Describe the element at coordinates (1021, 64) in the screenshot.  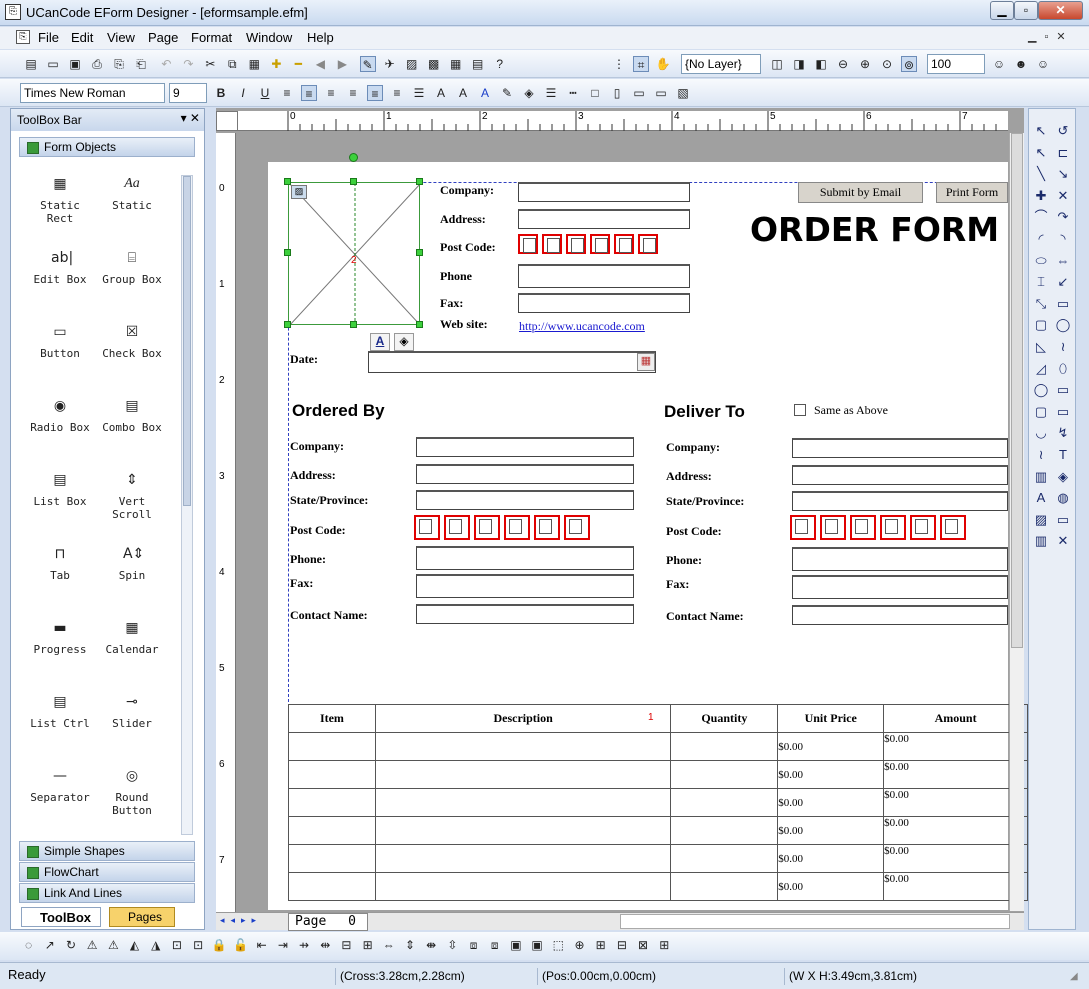
I see `user-settings-icon: ☻` at that location.